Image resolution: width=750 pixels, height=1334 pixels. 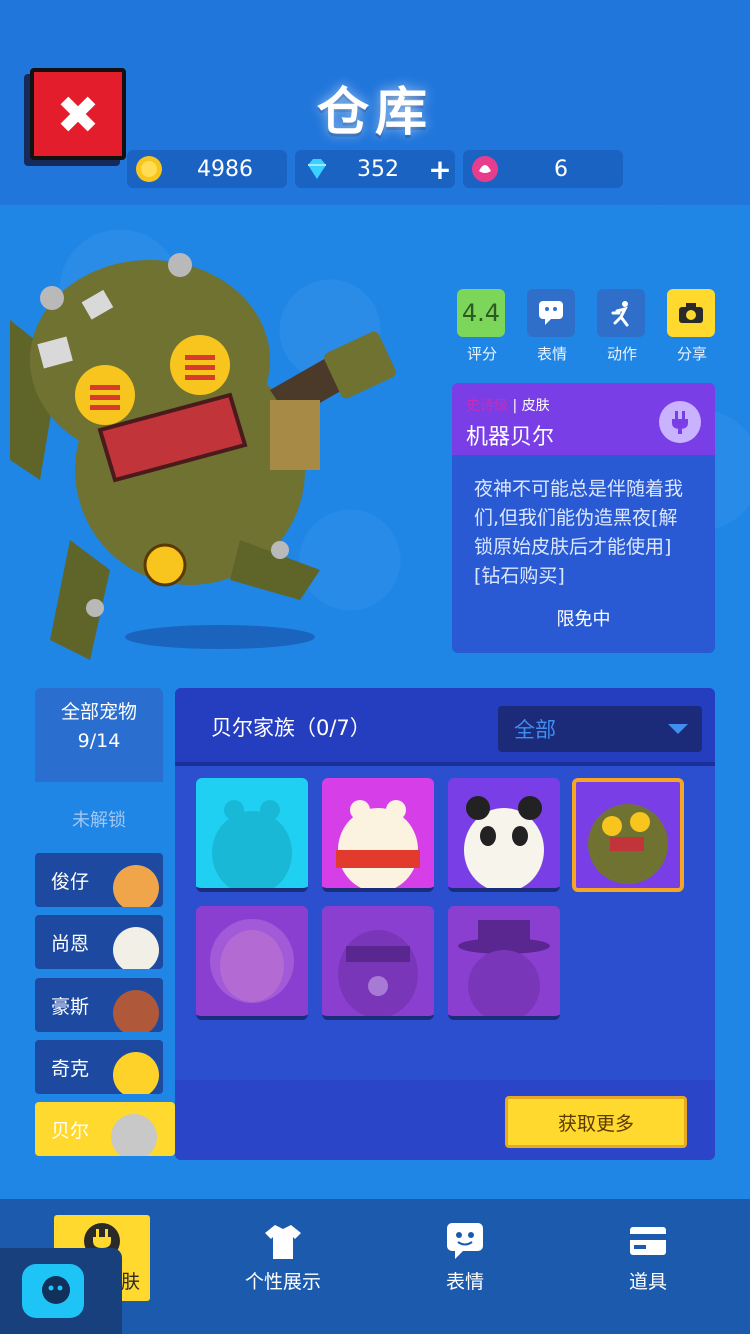 What do you see at coordinates (99, 942) in the screenshot?
I see `sidebar-item-shangen: 尚恩` at bounding box center [99, 942].